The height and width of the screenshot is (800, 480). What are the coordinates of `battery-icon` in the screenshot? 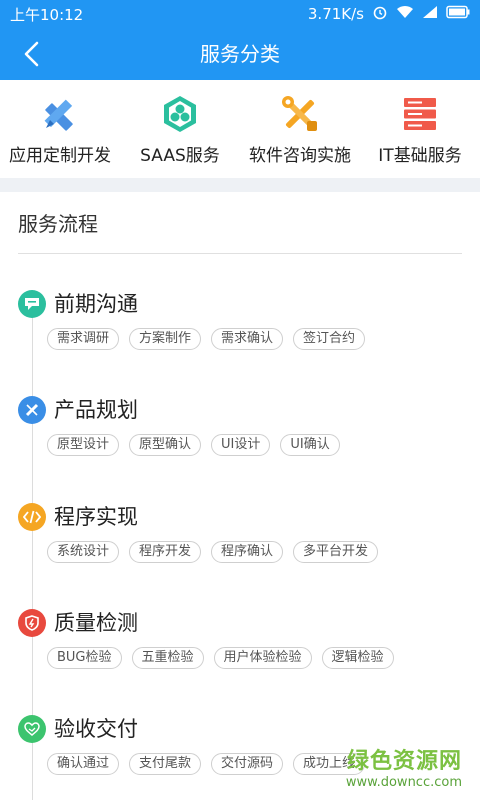 It's located at (458, 14).